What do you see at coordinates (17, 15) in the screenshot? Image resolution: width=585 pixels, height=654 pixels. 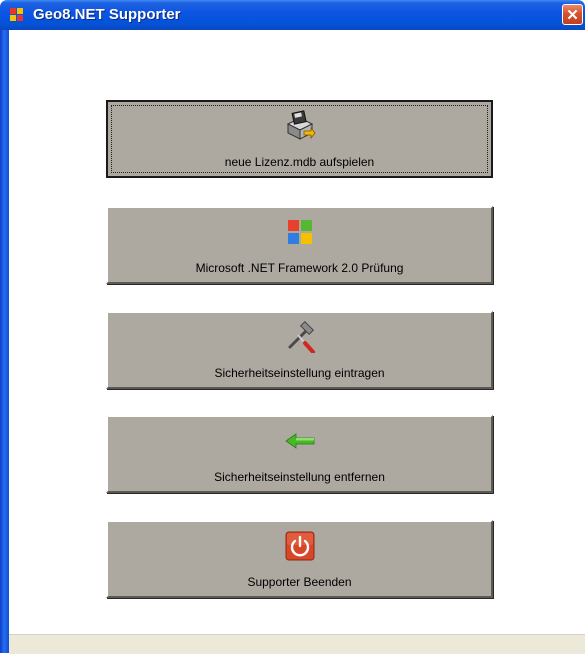 I see `app-icon` at bounding box center [17, 15].